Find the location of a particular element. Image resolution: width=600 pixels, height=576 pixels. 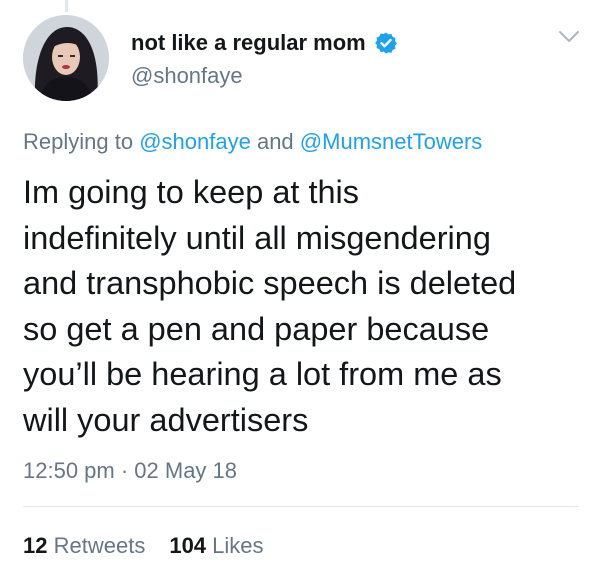

retweets-count: 12 is located at coordinates (35, 545).